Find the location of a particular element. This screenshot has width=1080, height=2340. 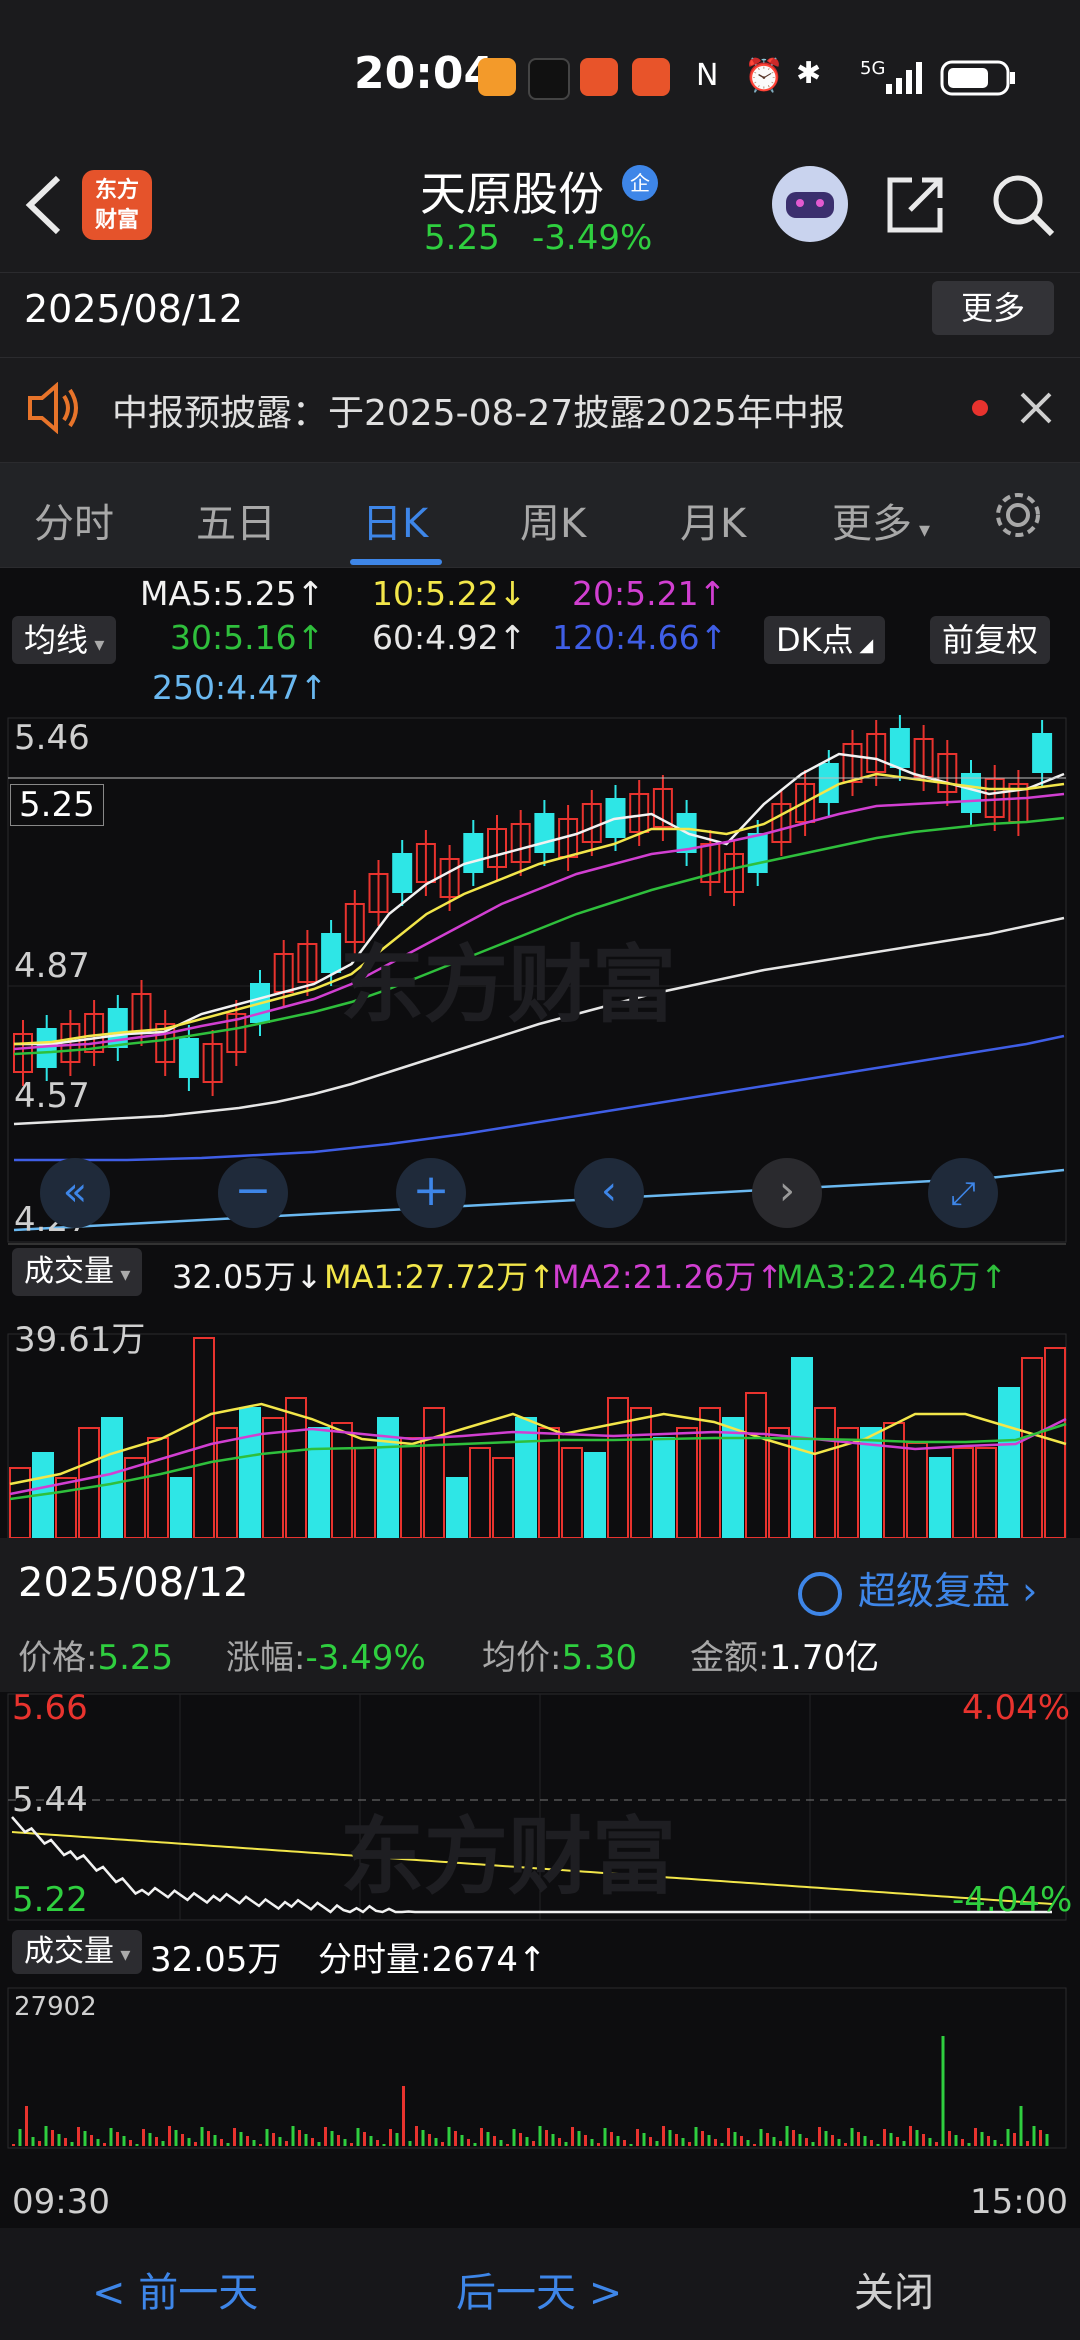

watermark: 东方财富 is located at coordinates (508, 985).